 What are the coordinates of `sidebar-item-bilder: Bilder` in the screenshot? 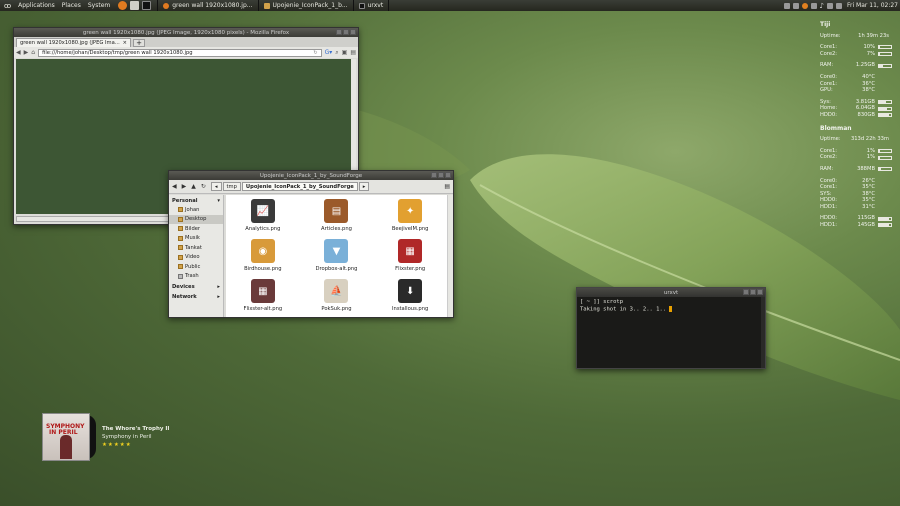 It's located at (196, 229).